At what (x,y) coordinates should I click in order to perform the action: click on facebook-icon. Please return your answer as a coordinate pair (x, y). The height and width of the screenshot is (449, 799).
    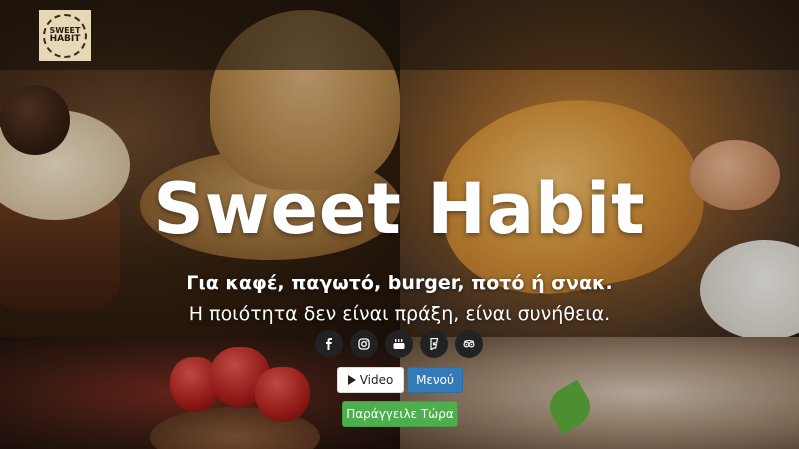
    Looking at the image, I should click on (329, 344).